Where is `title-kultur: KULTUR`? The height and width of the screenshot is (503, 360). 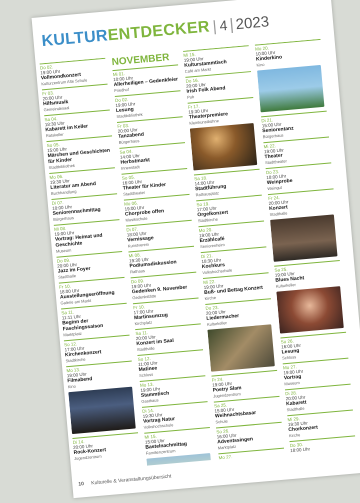 title-kultur: KULTUR is located at coordinates (74, 39).